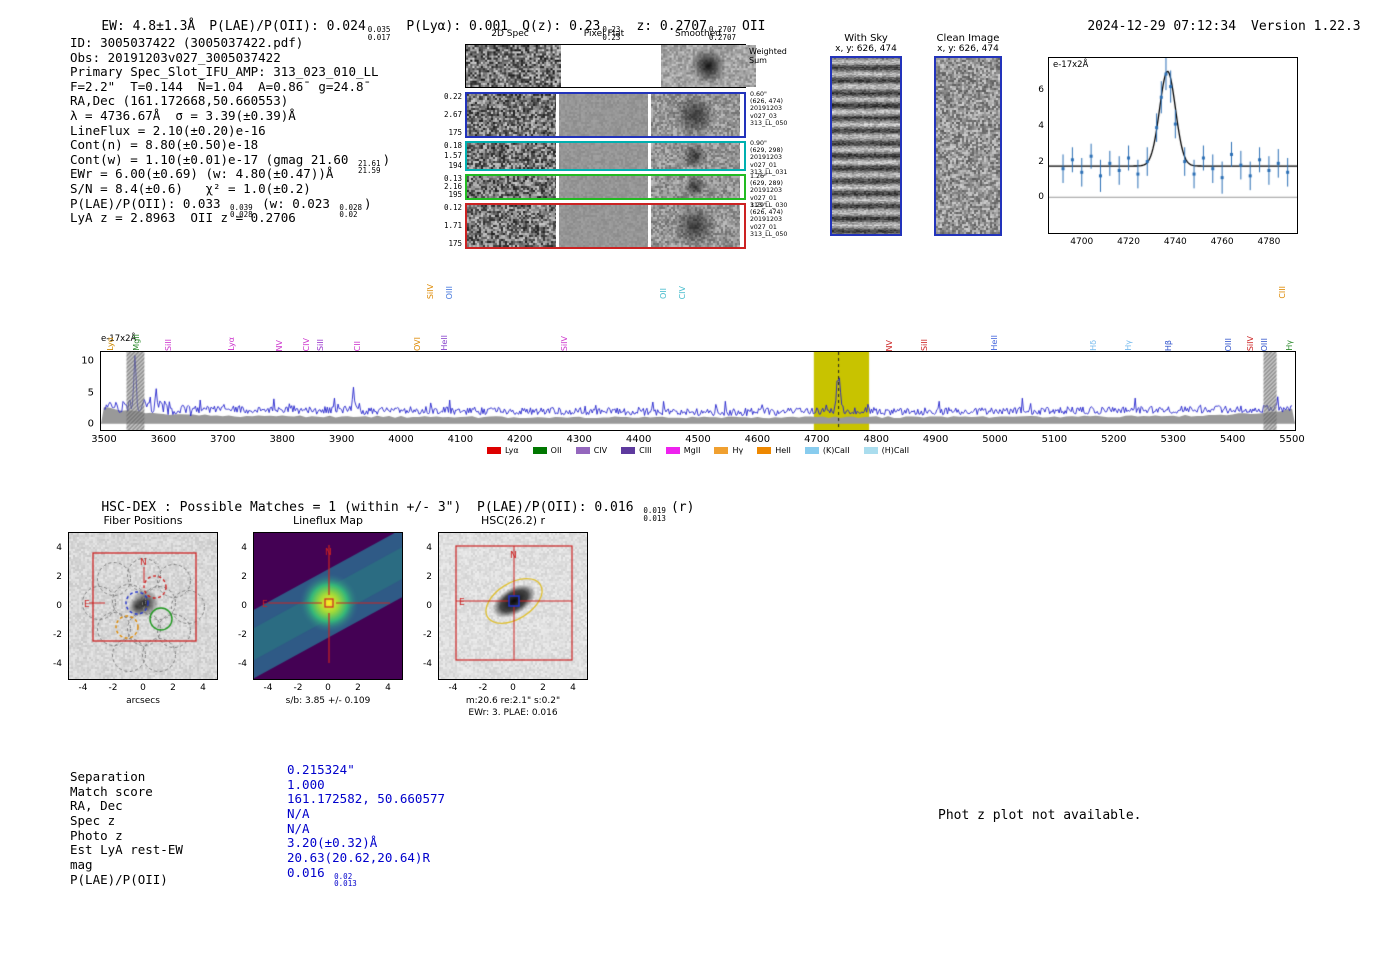  I want to click on twod-ann-line: 1.29", so click(758, 205).